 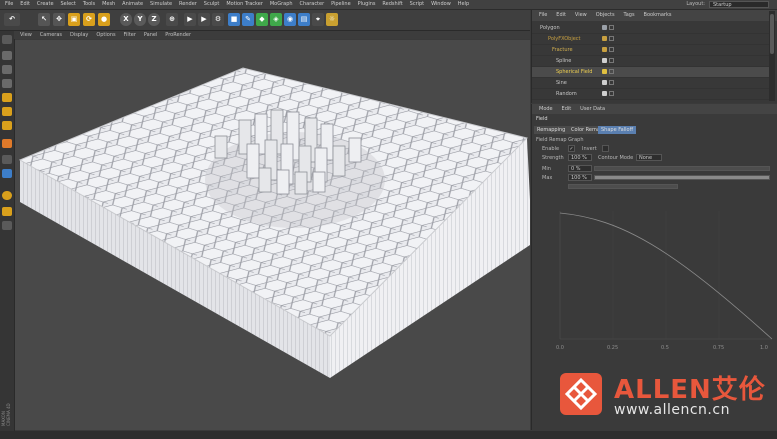 What do you see at coordinates (276, 19) in the screenshot?
I see `array-button: ◈` at bounding box center [276, 19].